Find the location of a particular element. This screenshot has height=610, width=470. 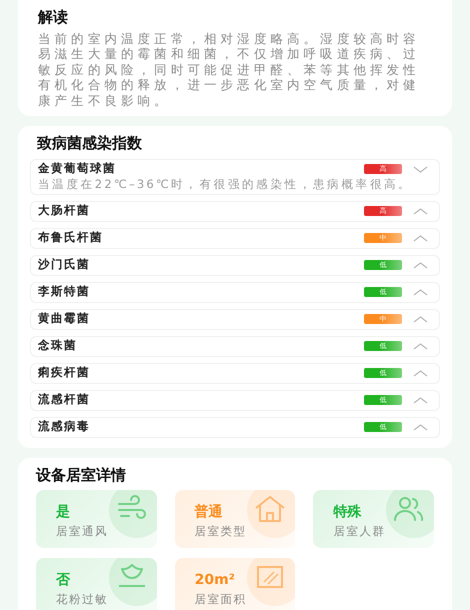

pathogen-name: 念珠菌 is located at coordinates (58, 345).